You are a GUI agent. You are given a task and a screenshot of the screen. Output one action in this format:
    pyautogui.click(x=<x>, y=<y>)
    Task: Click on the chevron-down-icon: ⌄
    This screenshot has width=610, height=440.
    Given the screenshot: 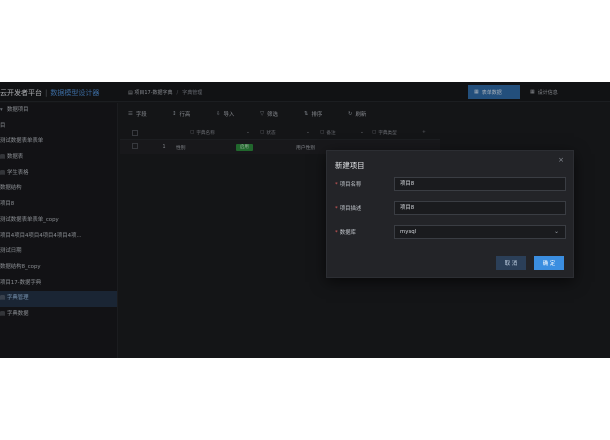 What is the action you would take?
    pyautogui.click(x=556, y=231)
    